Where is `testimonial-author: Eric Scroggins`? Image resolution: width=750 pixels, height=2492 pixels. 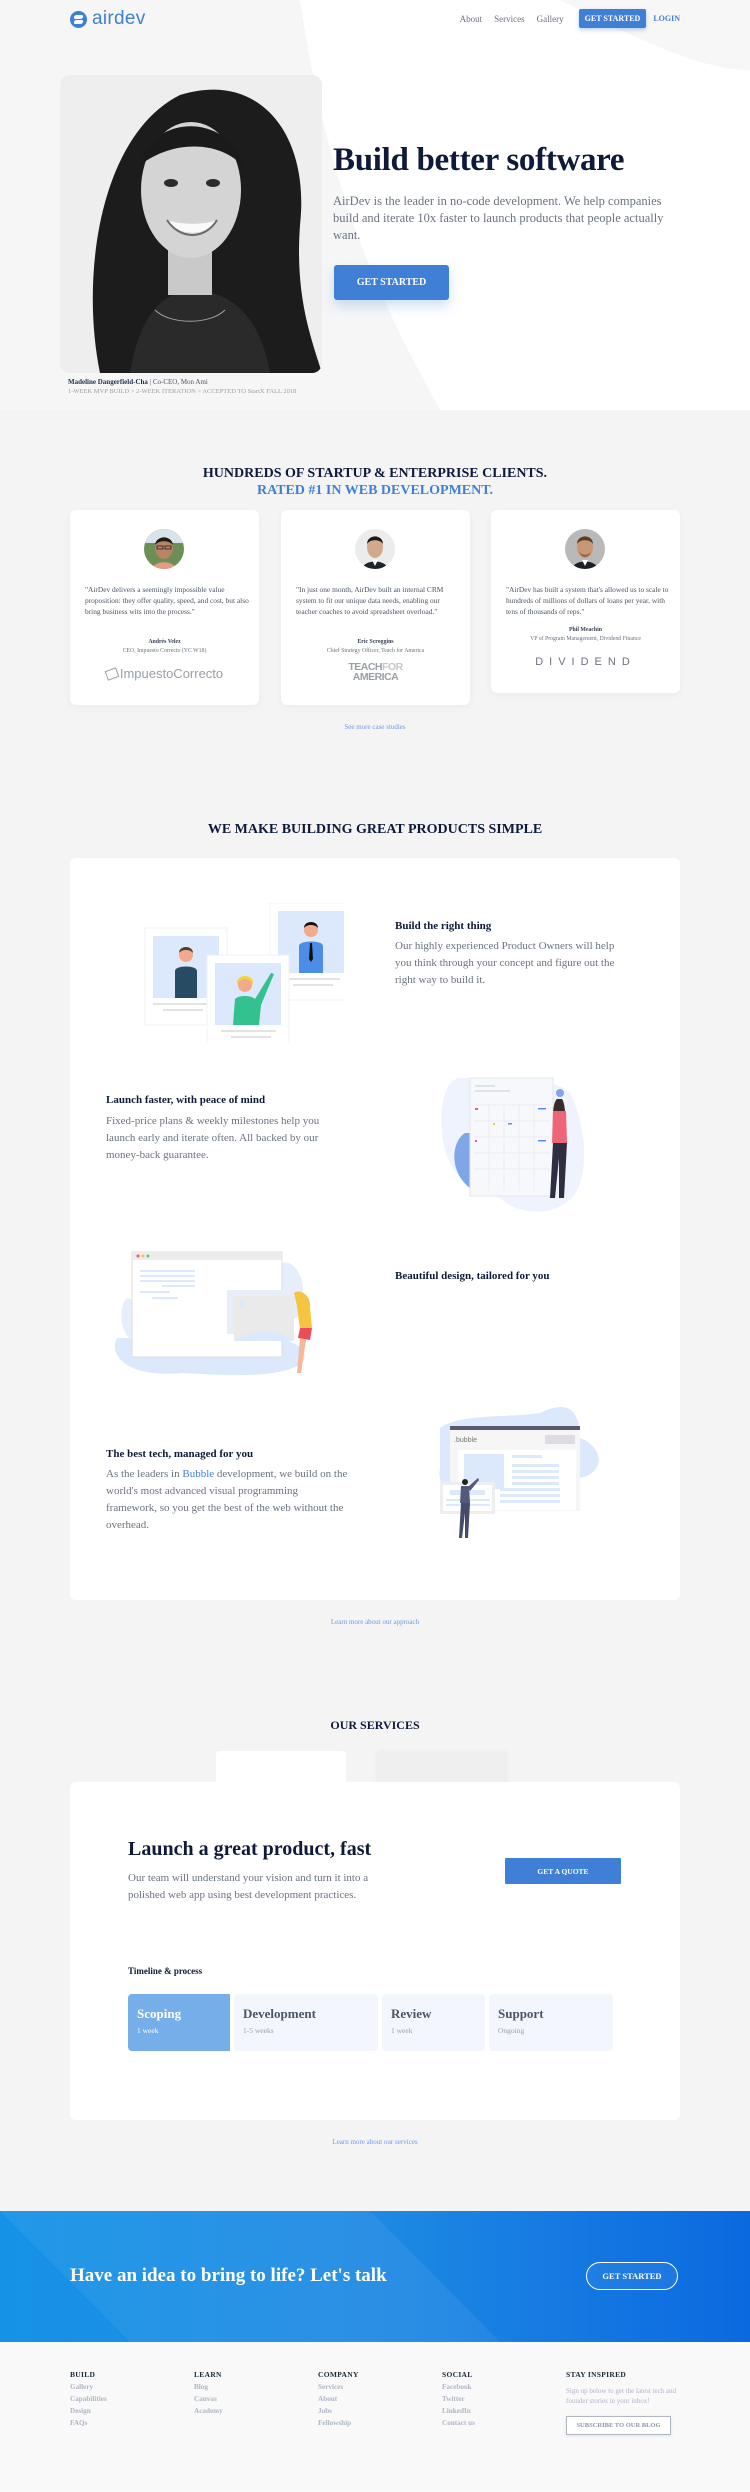
testimonial-author: Eric Scroggins is located at coordinates (375, 642).